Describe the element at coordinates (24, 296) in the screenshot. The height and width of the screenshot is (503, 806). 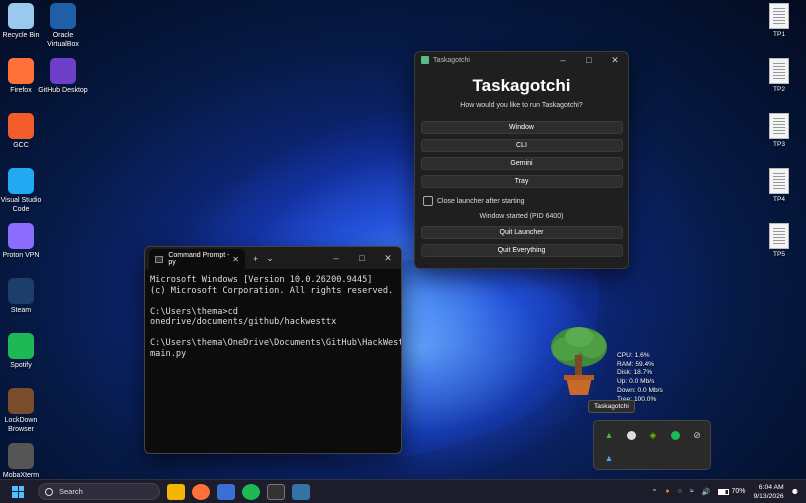
I see `desktop-icon-steam: Steam` at that location.